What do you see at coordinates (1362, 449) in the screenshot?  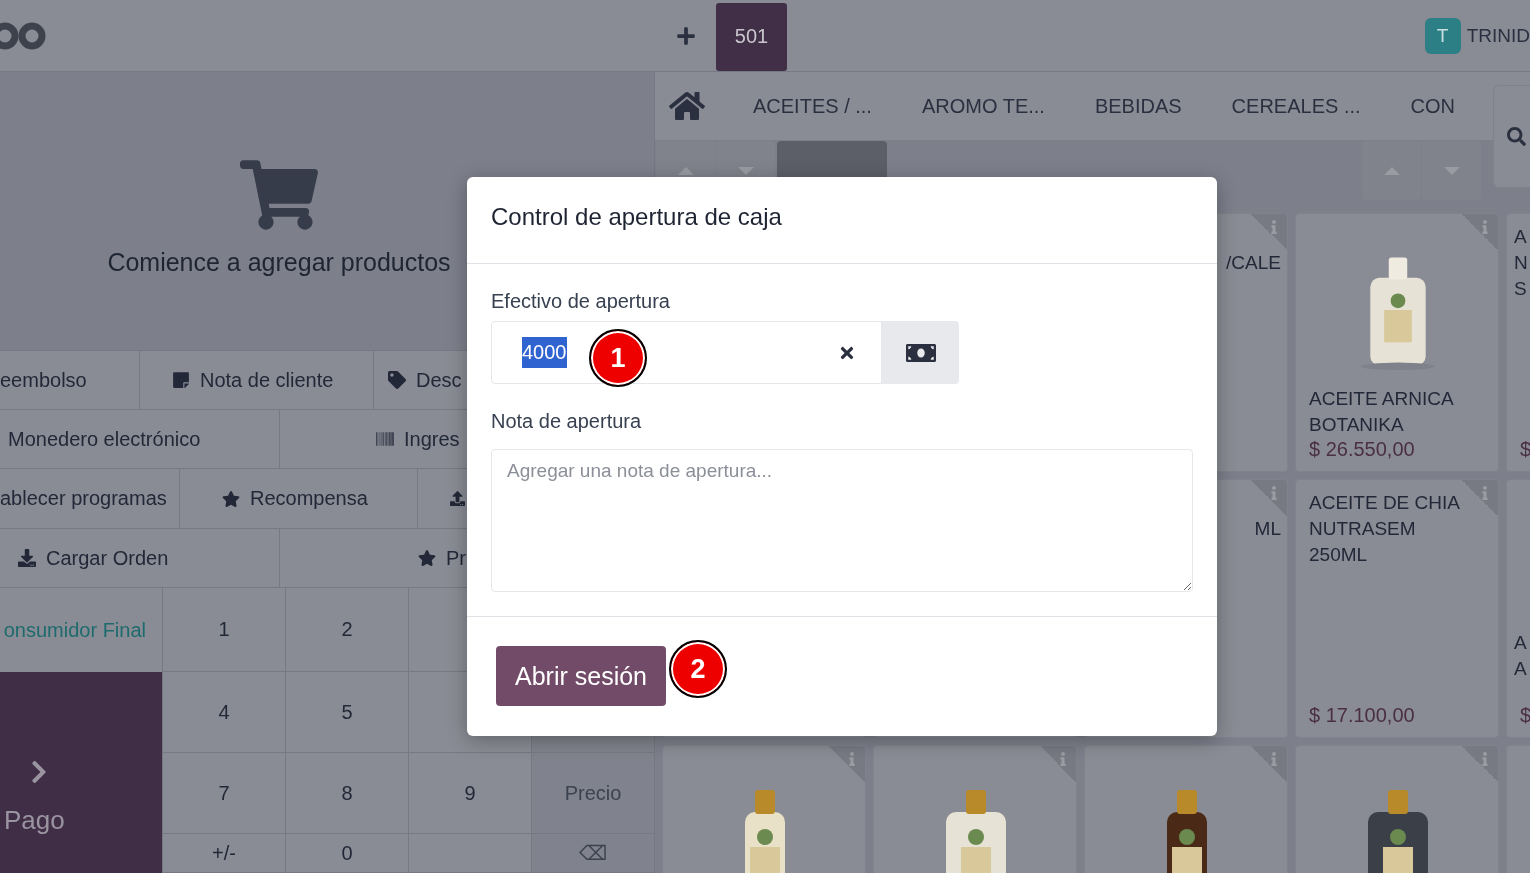 I see `product-price: $ 26.550,00` at bounding box center [1362, 449].